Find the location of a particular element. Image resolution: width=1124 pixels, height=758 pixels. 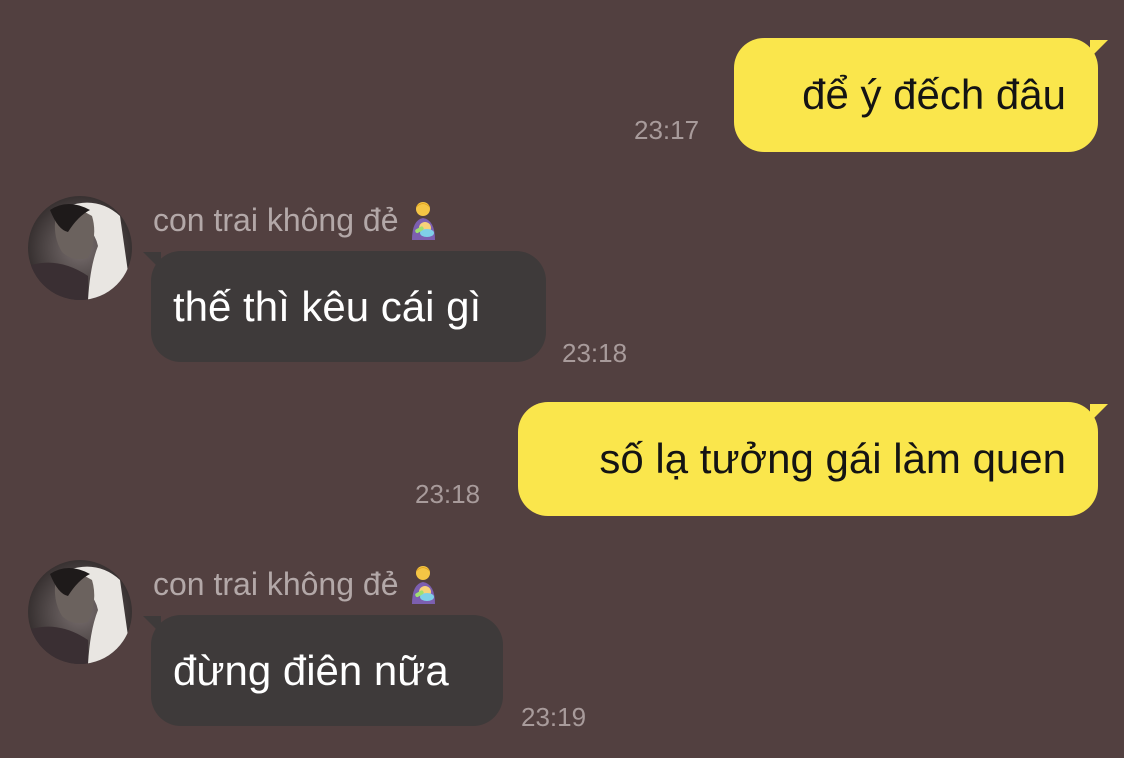

message-timestamp: 23:17 is located at coordinates (667, 130).